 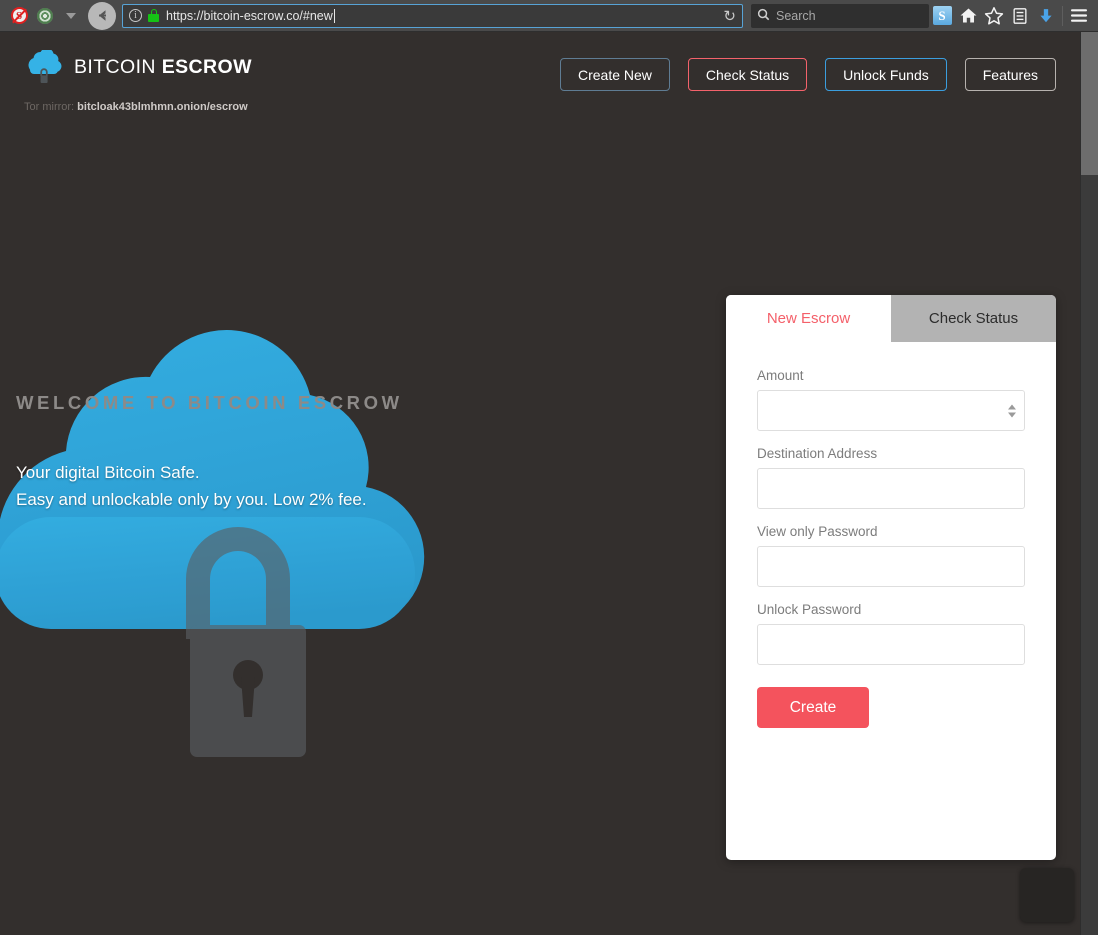 I want to click on field-unlock-password: Unlock Password, so click(x=891, y=633).